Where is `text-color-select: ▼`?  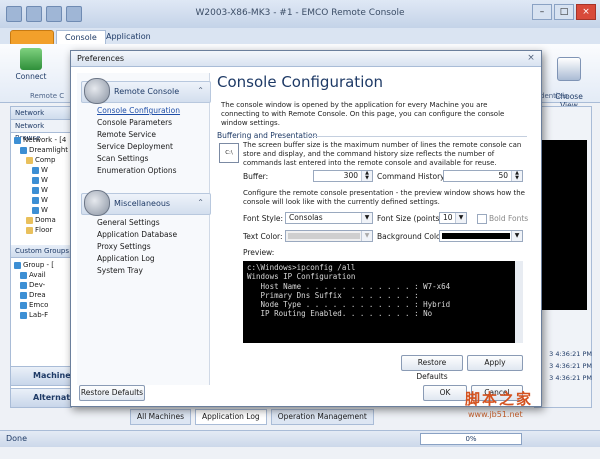 text-color-select: ▼ is located at coordinates (329, 236).